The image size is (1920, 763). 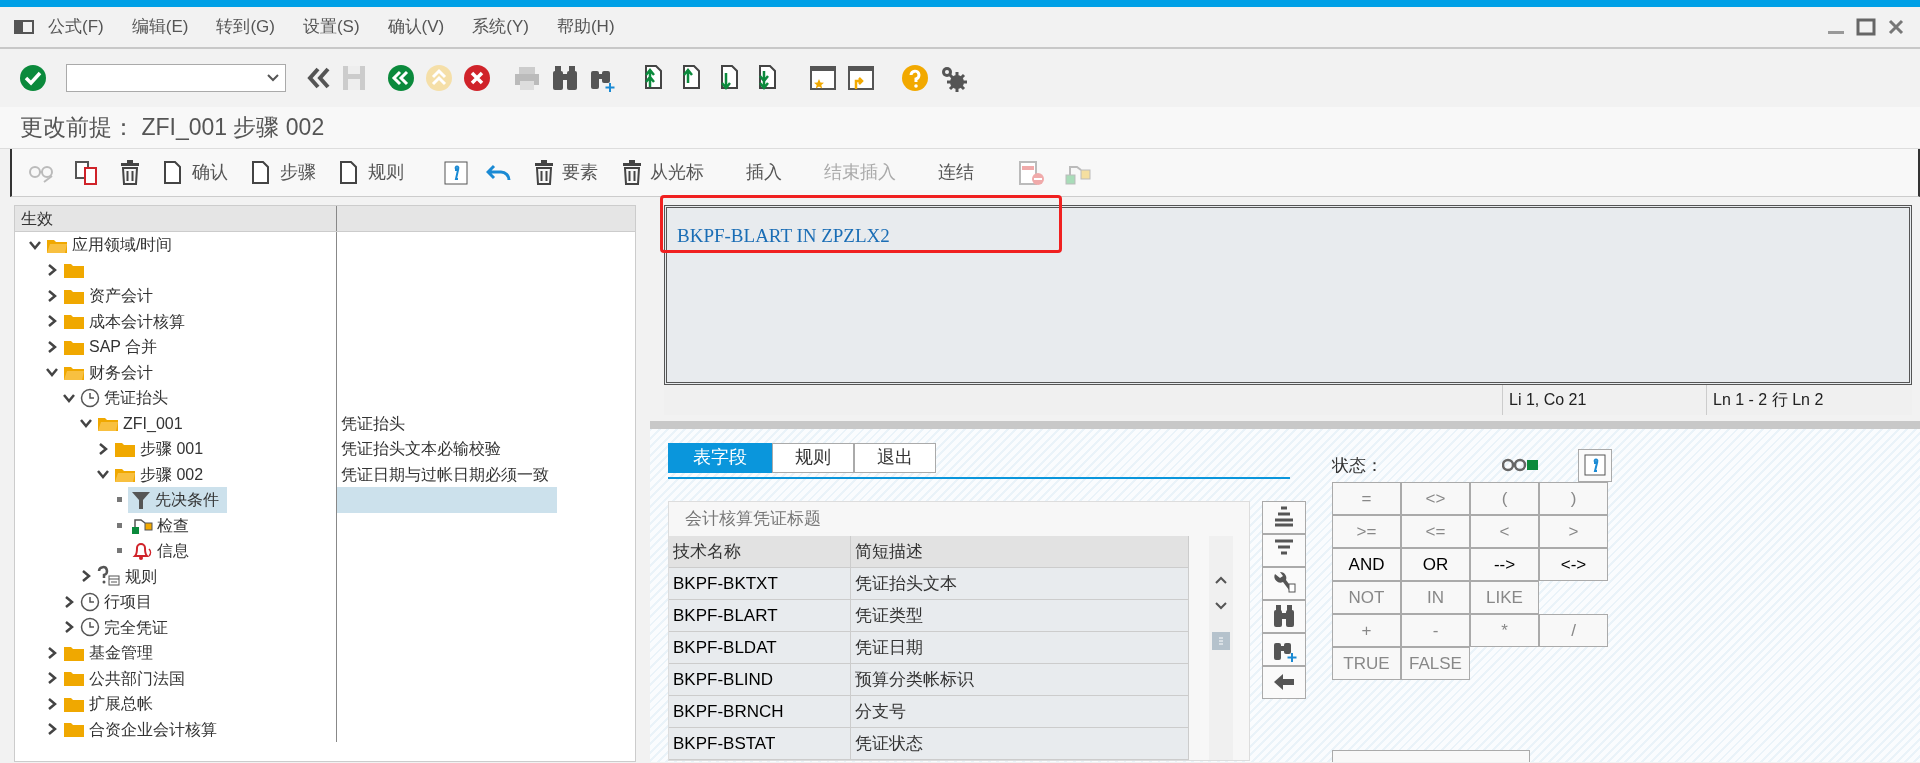 What do you see at coordinates (33, 78) in the screenshot?
I see `check-icon` at bounding box center [33, 78].